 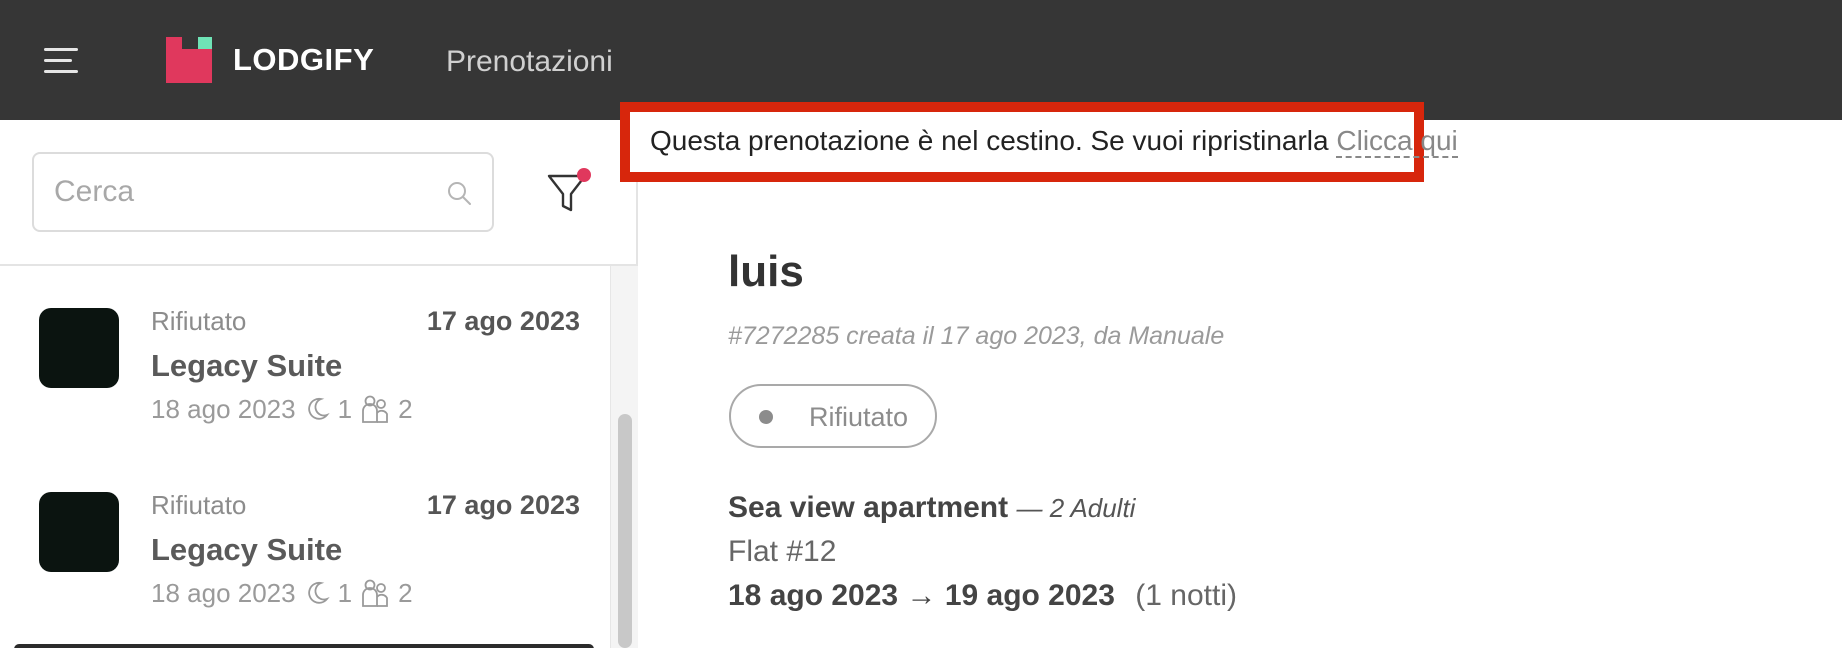 What do you see at coordinates (244, 192) in the screenshot?
I see `search-input` at bounding box center [244, 192].